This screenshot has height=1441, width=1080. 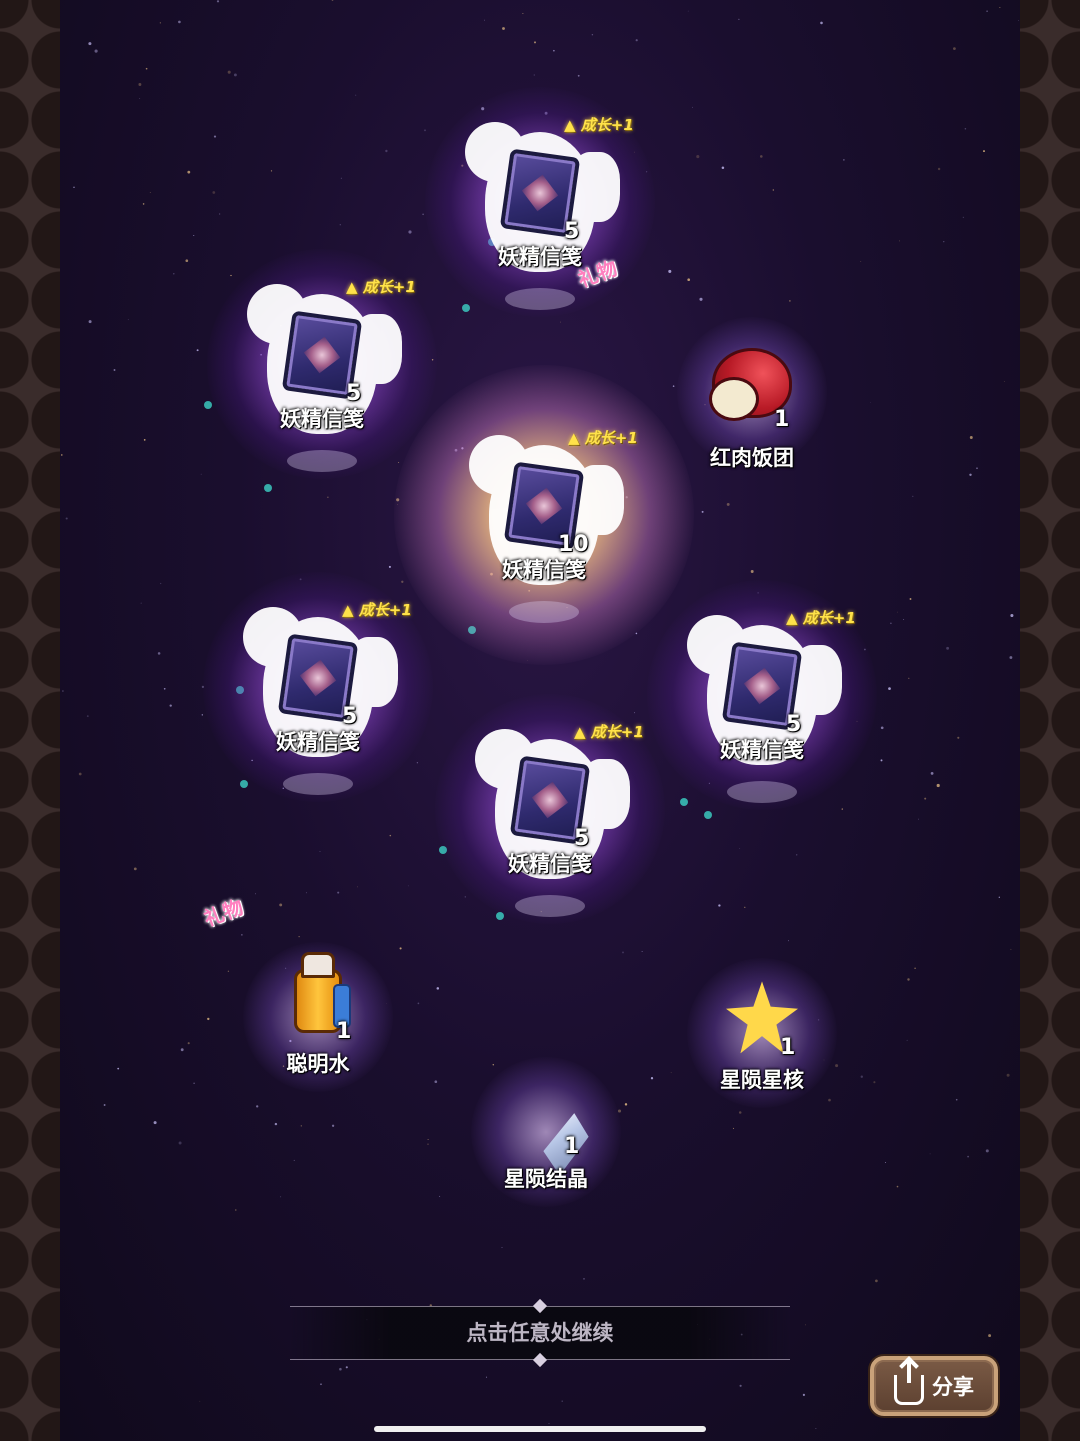 What do you see at coordinates (208, 405) in the screenshot?
I see `teal-sparkle` at bounding box center [208, 405].